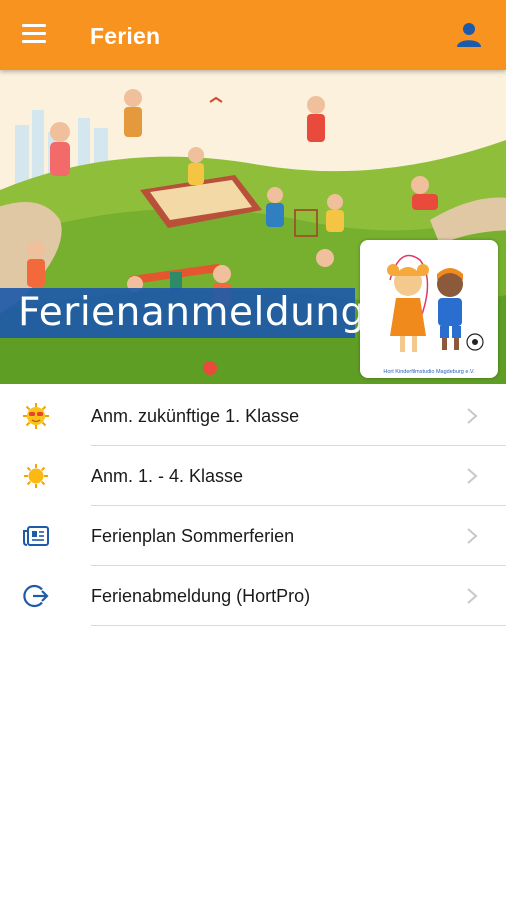  I want to click on sign-out-icon, so click(36, 596).